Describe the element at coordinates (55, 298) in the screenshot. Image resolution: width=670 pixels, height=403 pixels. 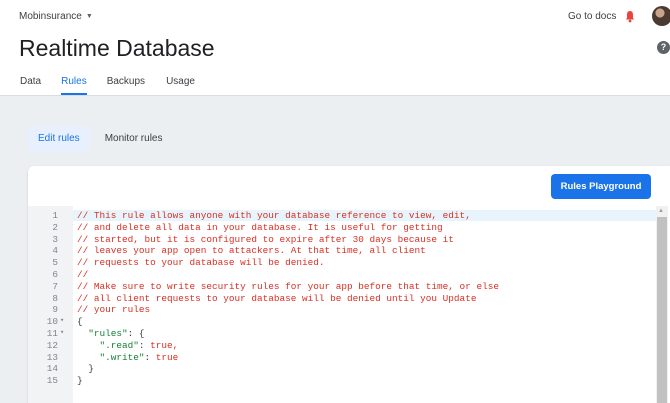
I see `line-number: 8` at that location.